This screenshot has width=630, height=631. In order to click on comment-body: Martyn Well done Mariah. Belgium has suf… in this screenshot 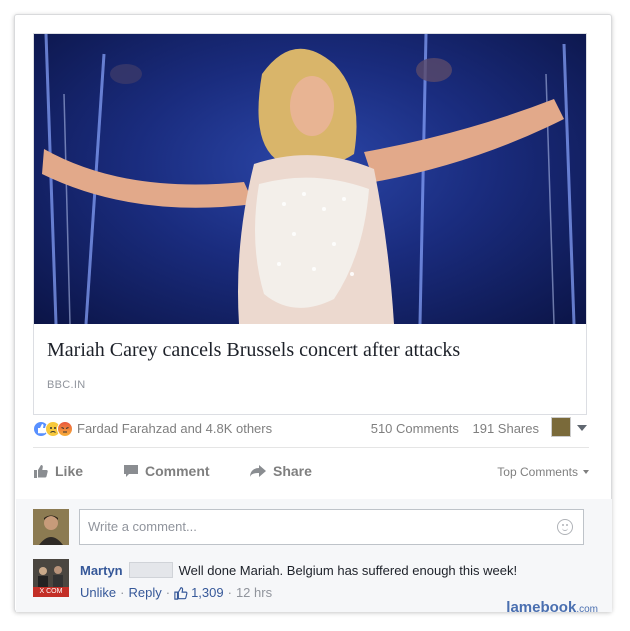, I will do `click(298, 570)`.